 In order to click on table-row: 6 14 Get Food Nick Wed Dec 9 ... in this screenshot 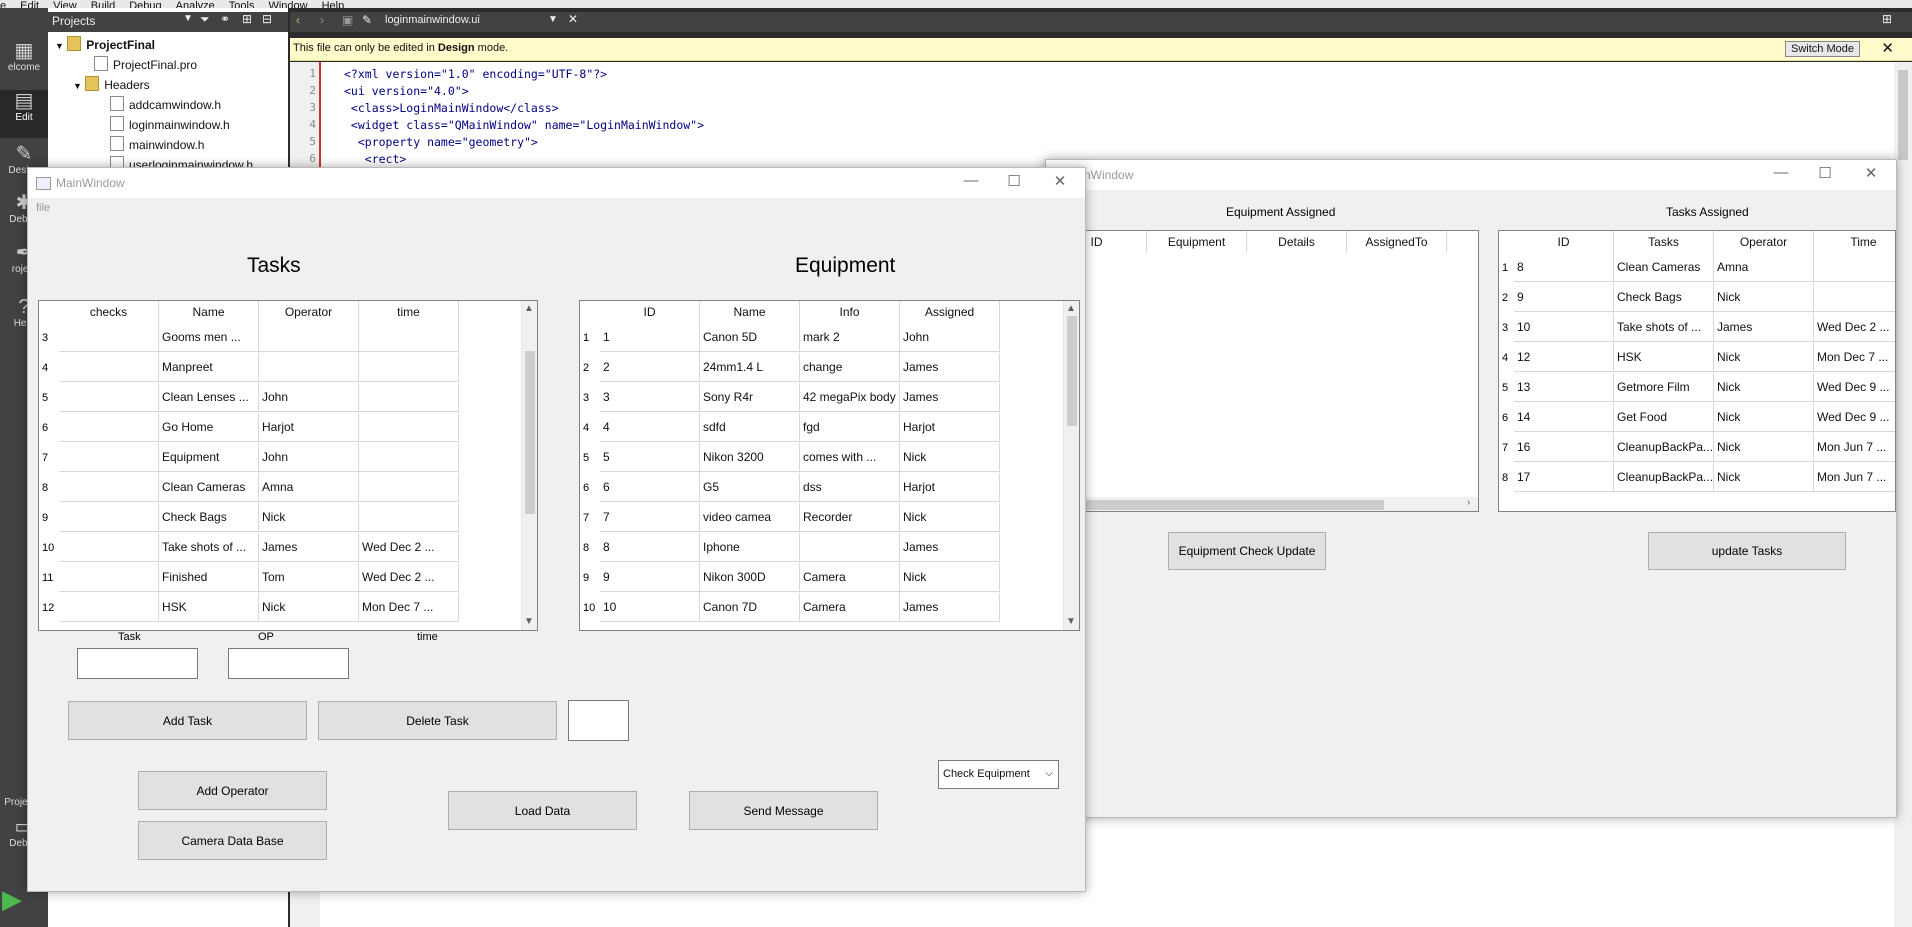, I will do `click(1697, 418)`.